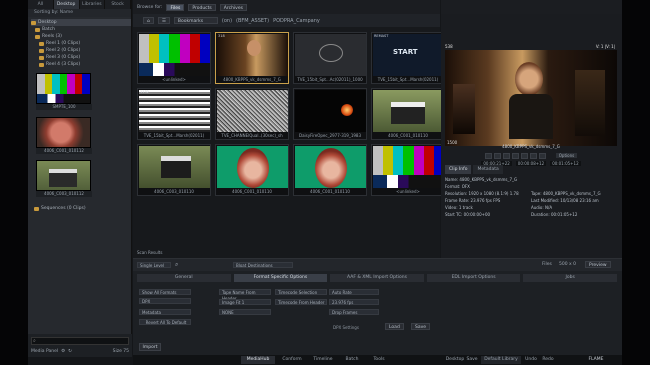  What do you see at coordinates (93, 4) in the screenshot?
I see `tab-libraries: Libraries` at bounding box center [93, 4].